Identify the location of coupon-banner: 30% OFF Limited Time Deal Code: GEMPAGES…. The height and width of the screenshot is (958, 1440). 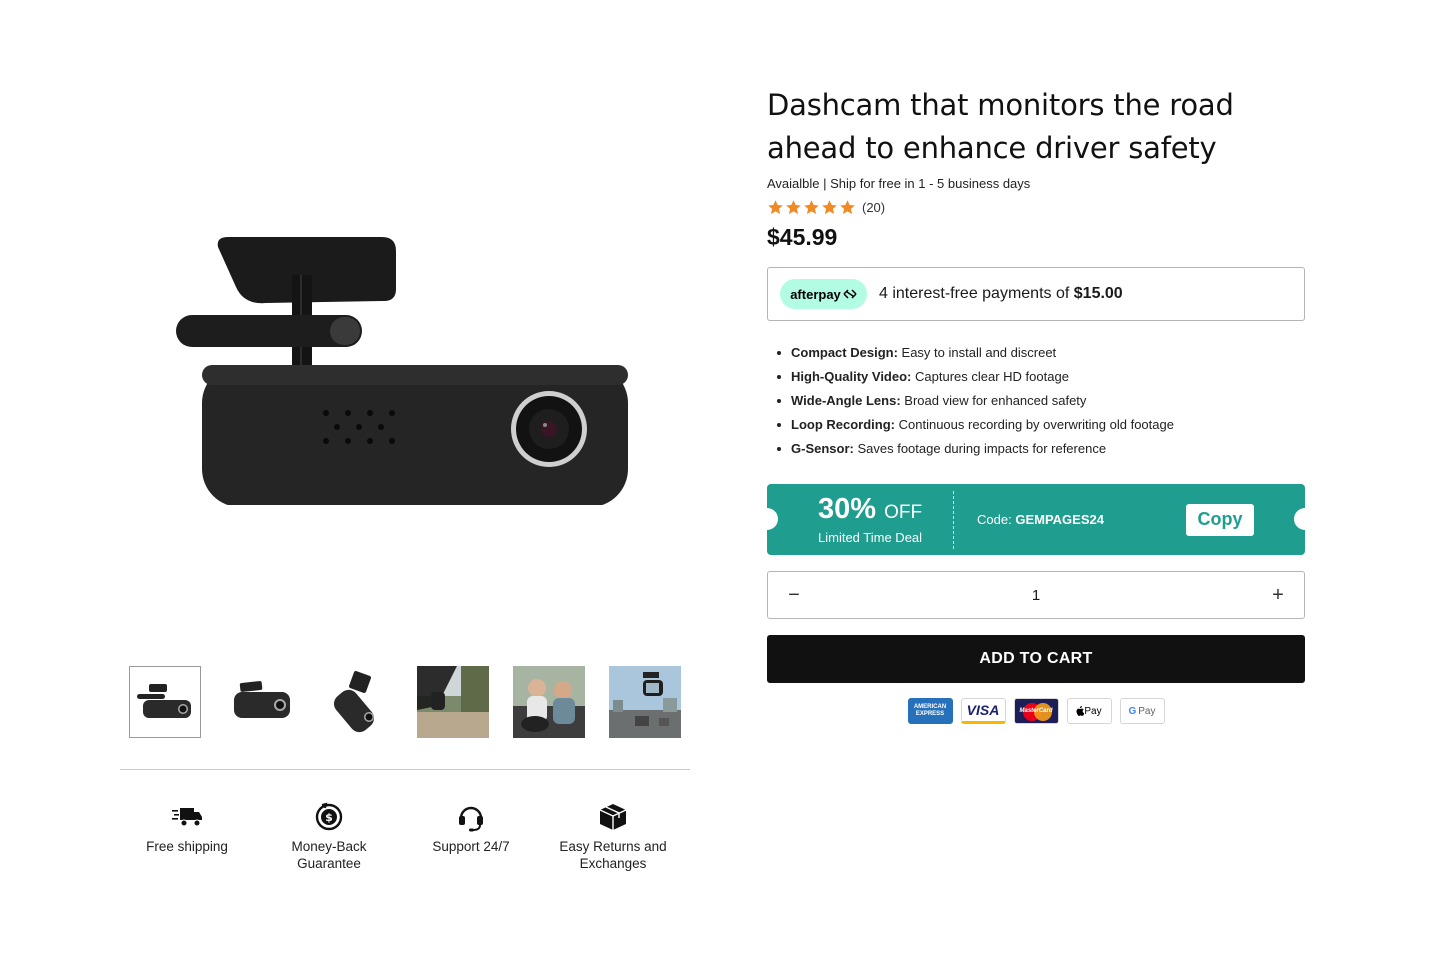
(1036, 519).